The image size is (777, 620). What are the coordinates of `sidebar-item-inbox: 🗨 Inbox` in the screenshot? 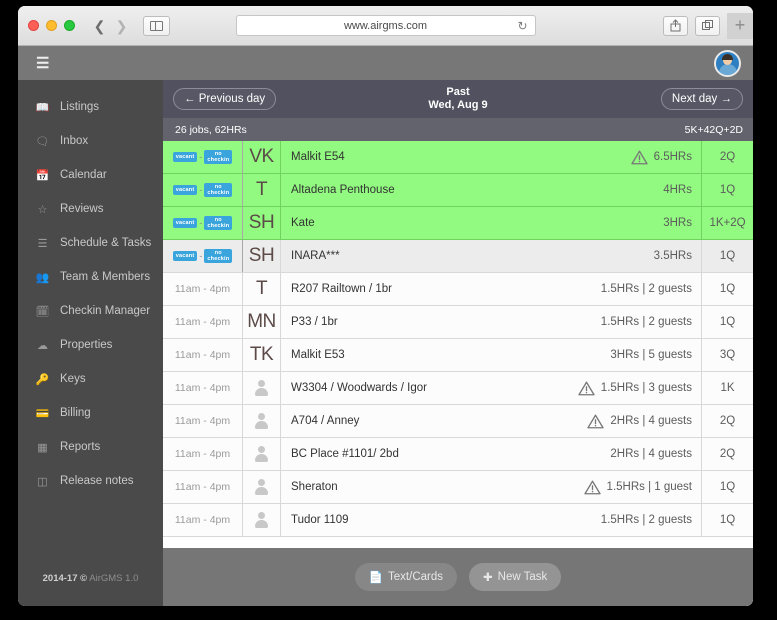 It's located at (90, 141).